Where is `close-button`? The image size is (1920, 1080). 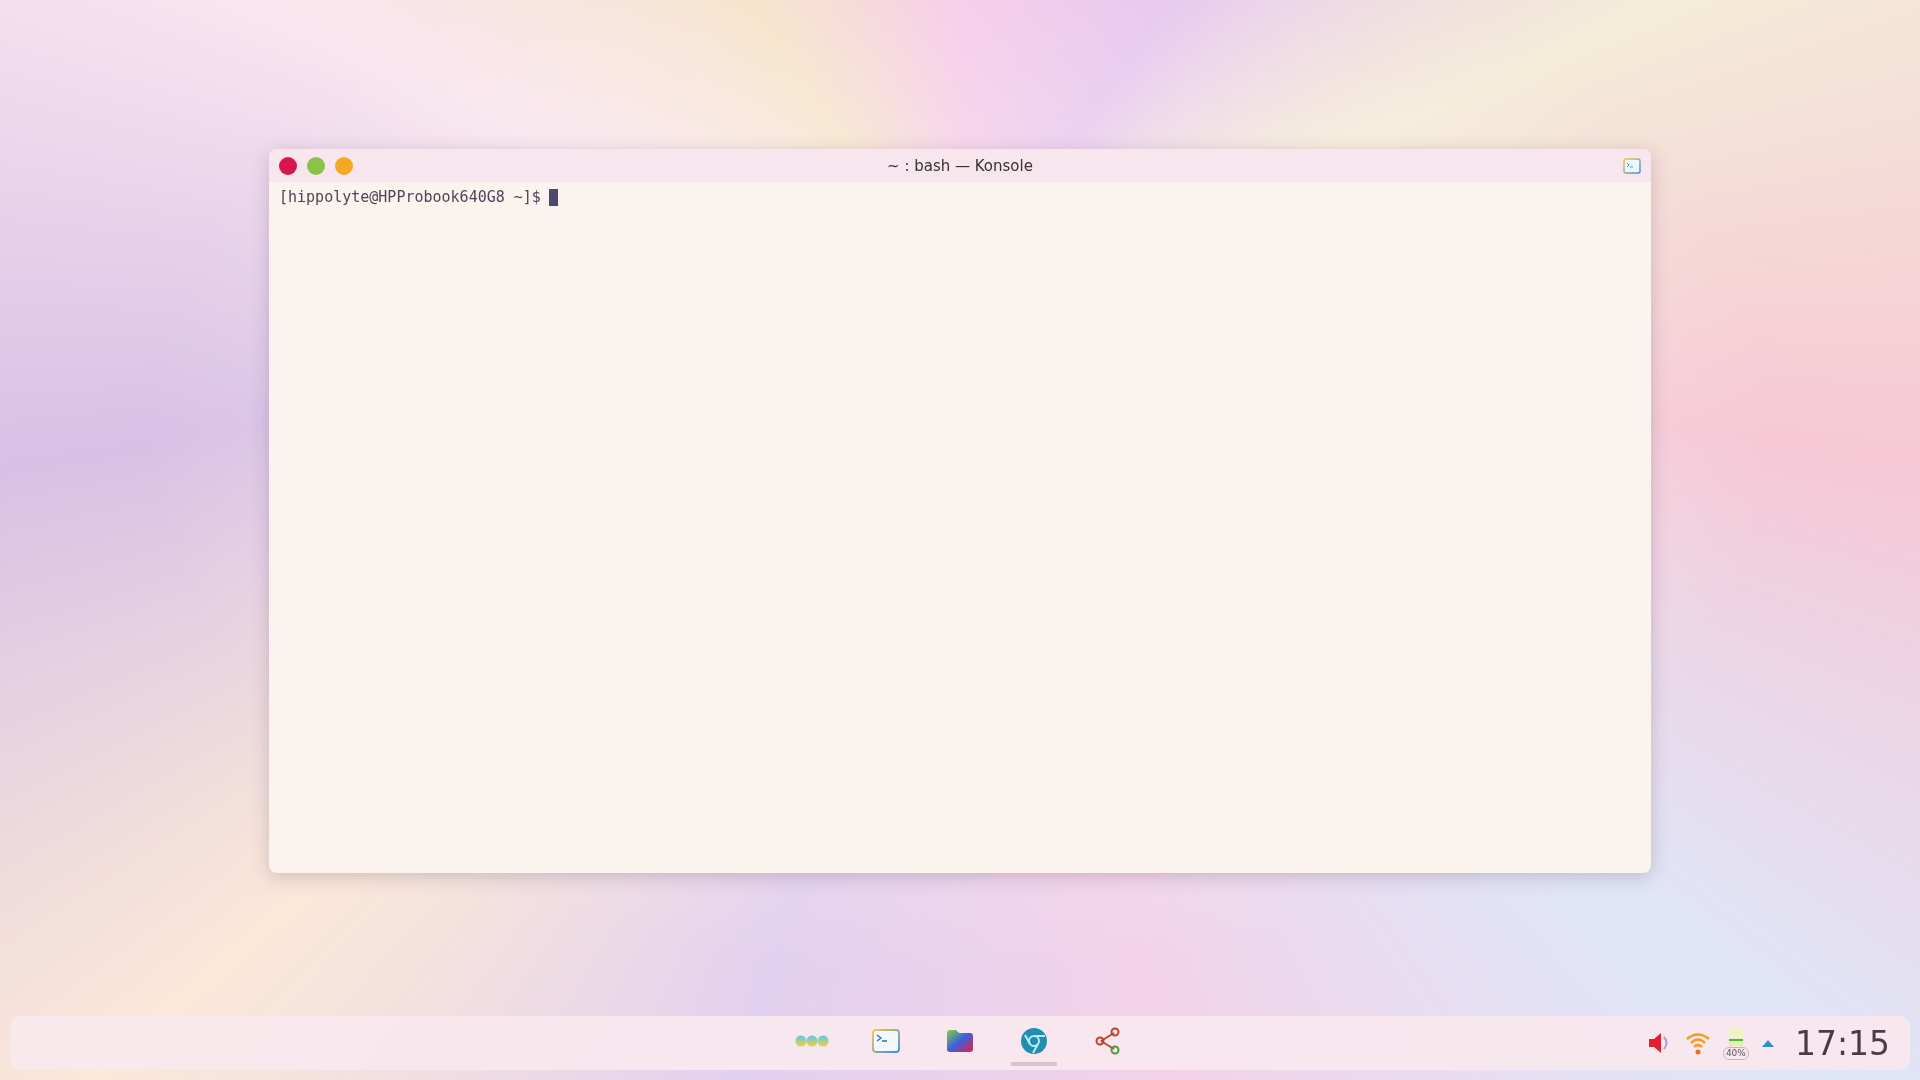
close-button is located at coordinates (288, 165).